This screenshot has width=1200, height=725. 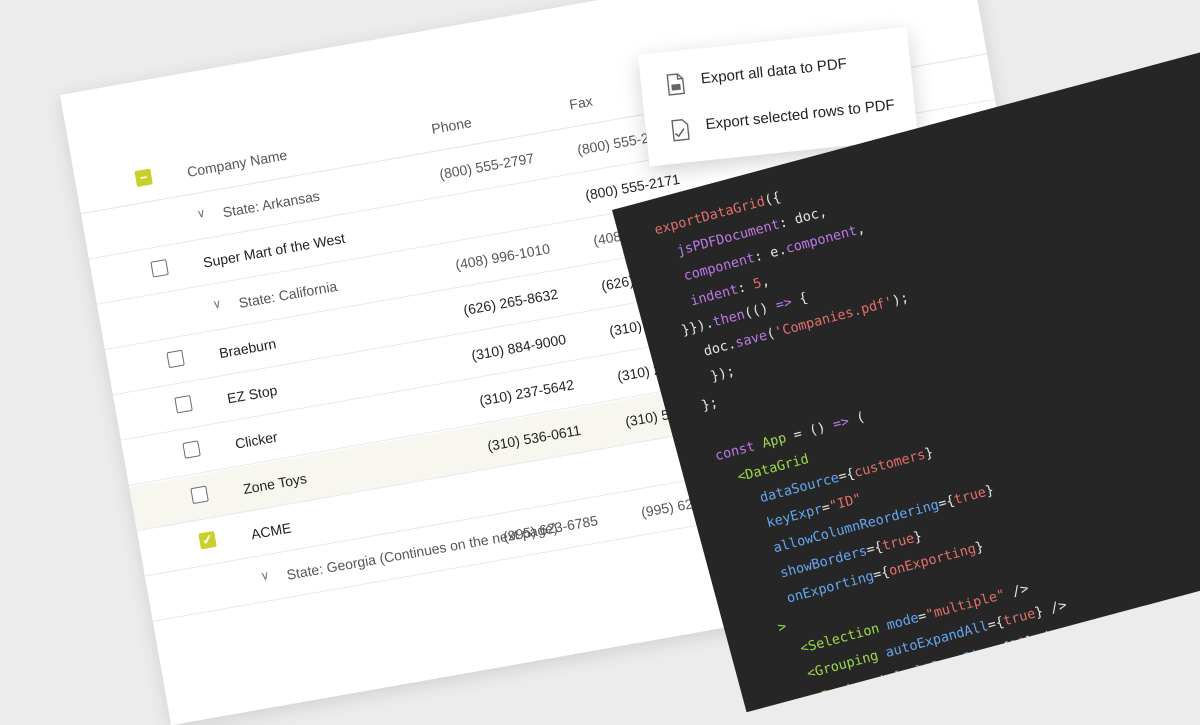 I want to click on group-label: State: Arkansas, so click(x=271, y=204).